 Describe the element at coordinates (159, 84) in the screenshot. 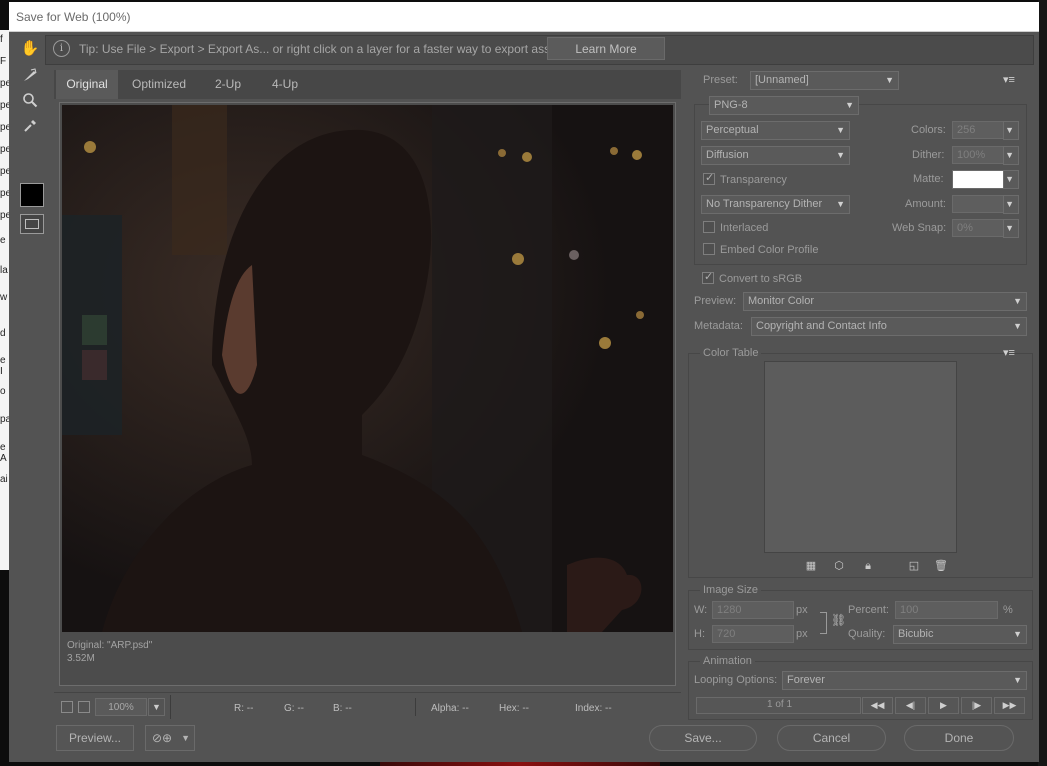

I see `tab-optimized: Optimized` at that location.